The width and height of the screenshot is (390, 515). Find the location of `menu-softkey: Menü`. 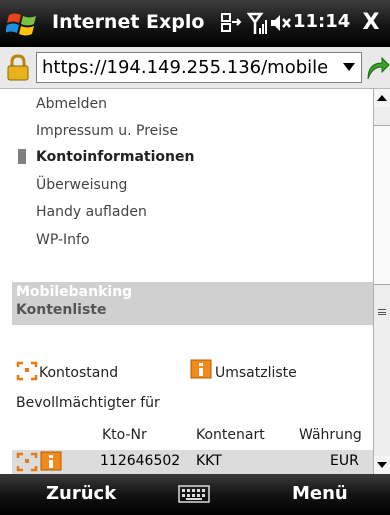

menu-softkey: Menü is located at coordinates (320, 493).